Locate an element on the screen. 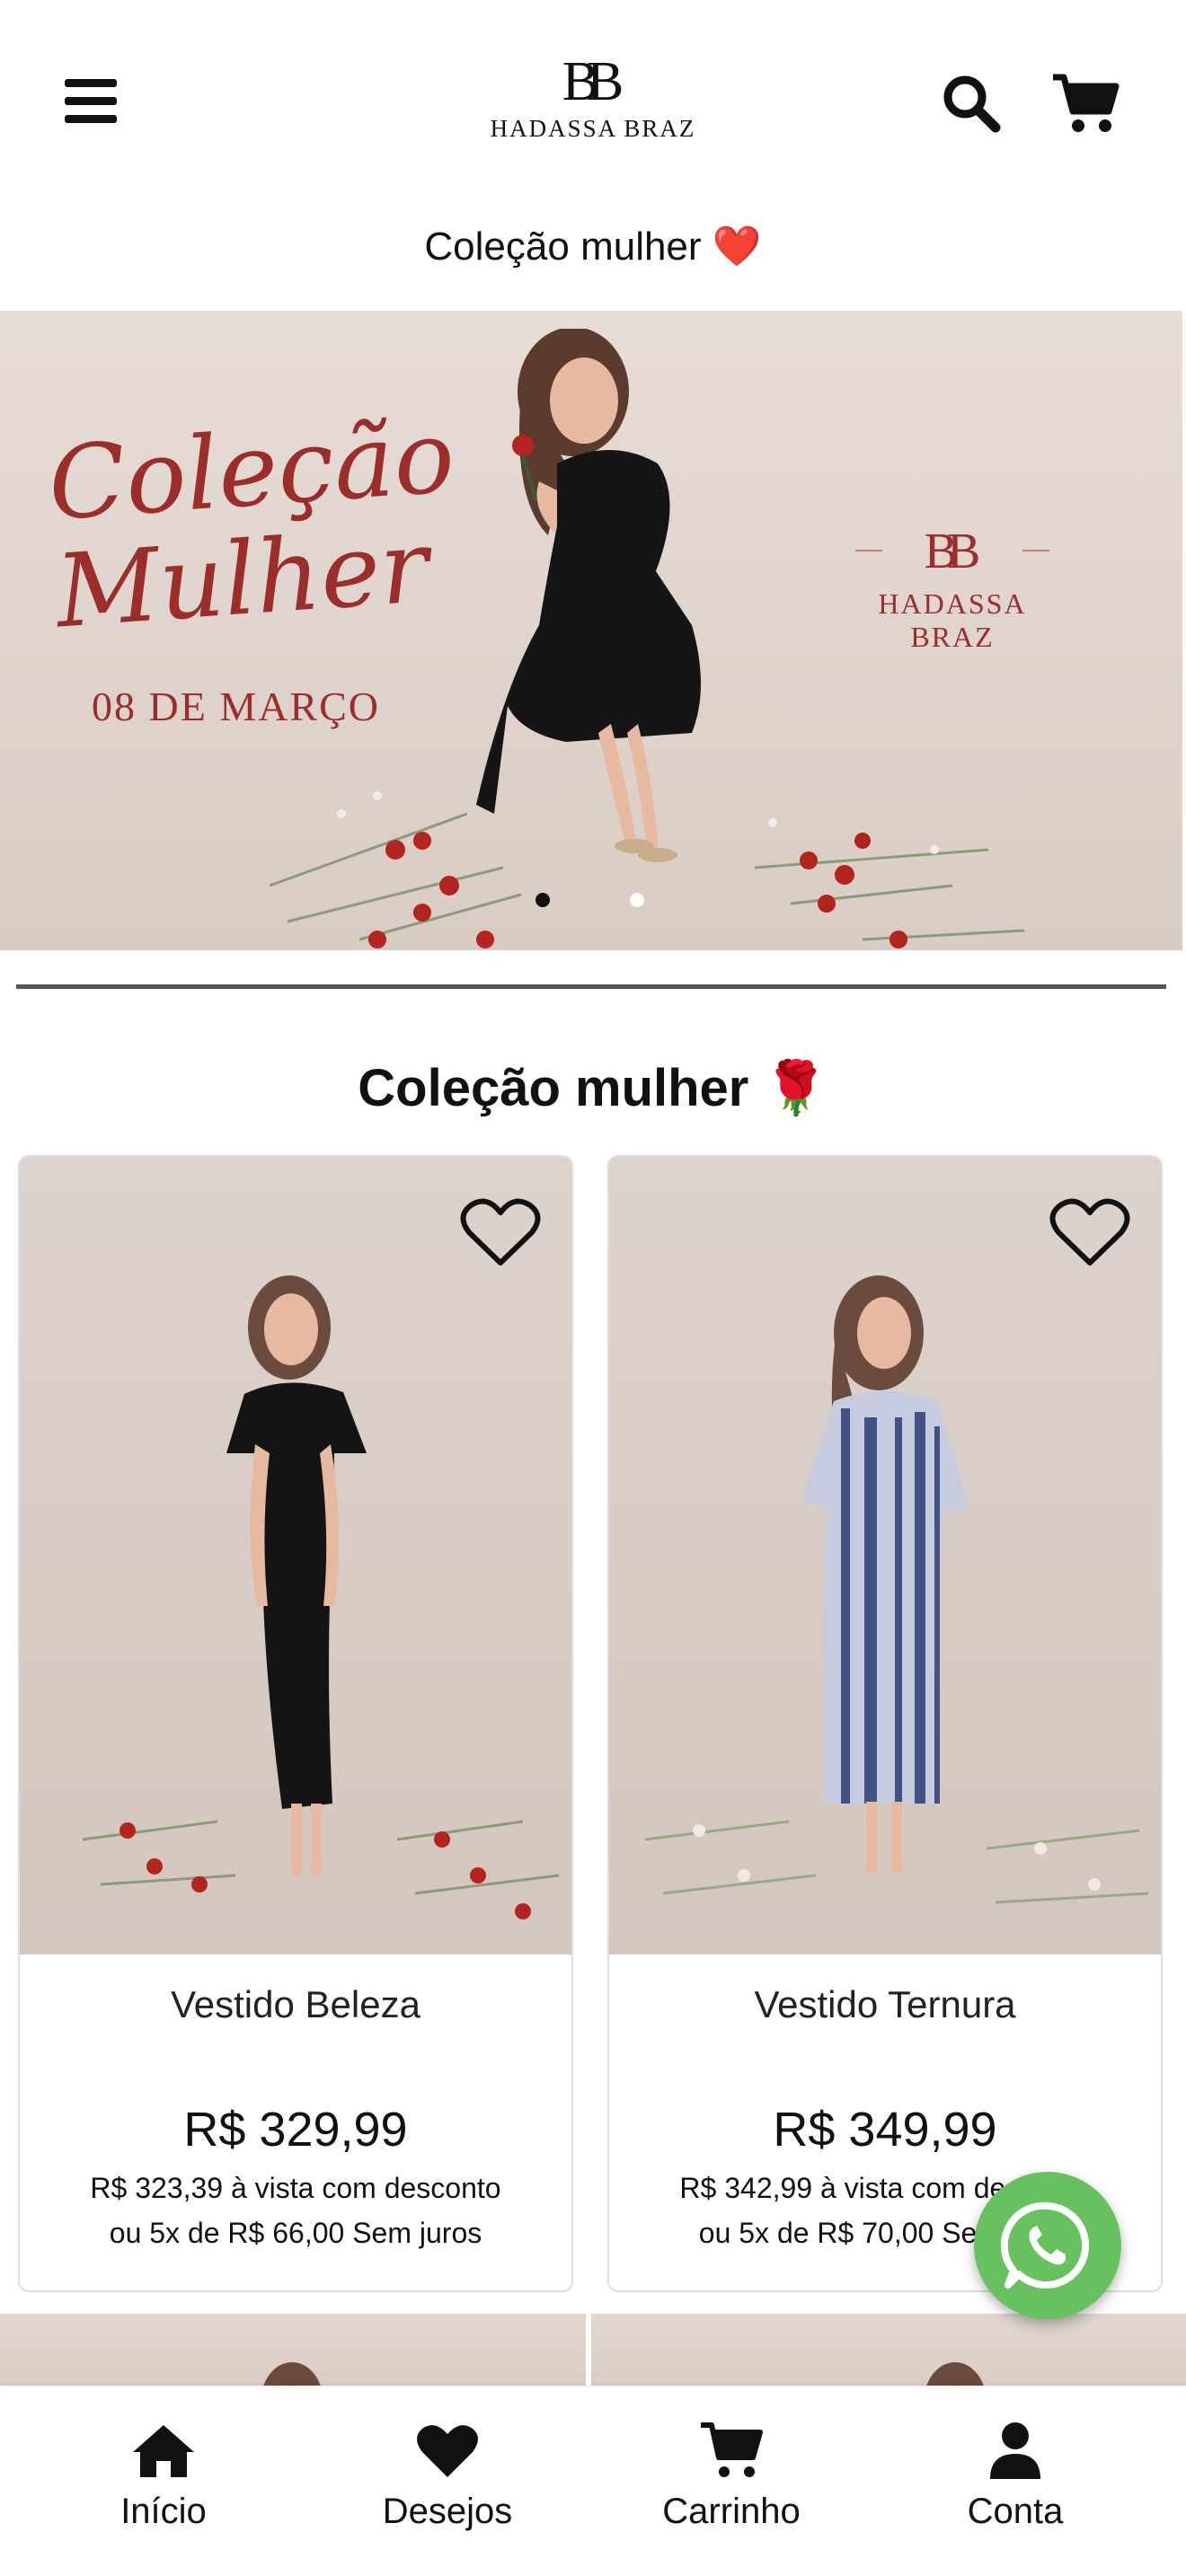 The image size is (1186, 2576). product-cash-price: R$ 323,39 à vista com desconto is located at coordinates (295, 2188).